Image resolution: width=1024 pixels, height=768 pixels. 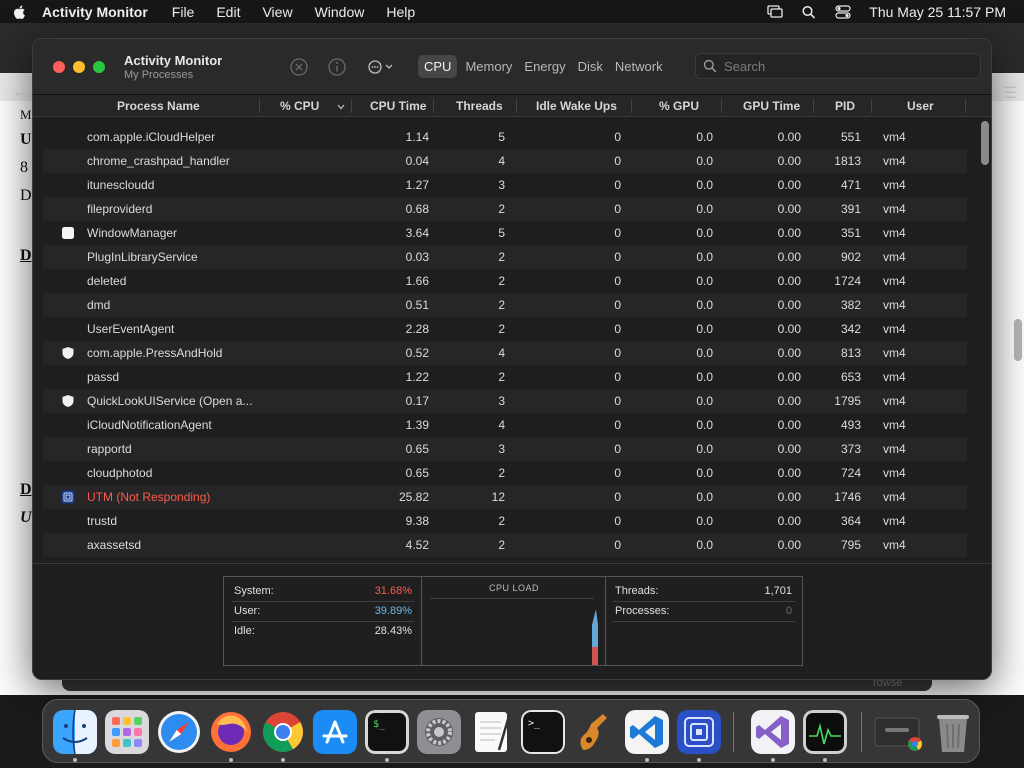 I want to click on terminal-icon: $_, so click(x=387, y=732).